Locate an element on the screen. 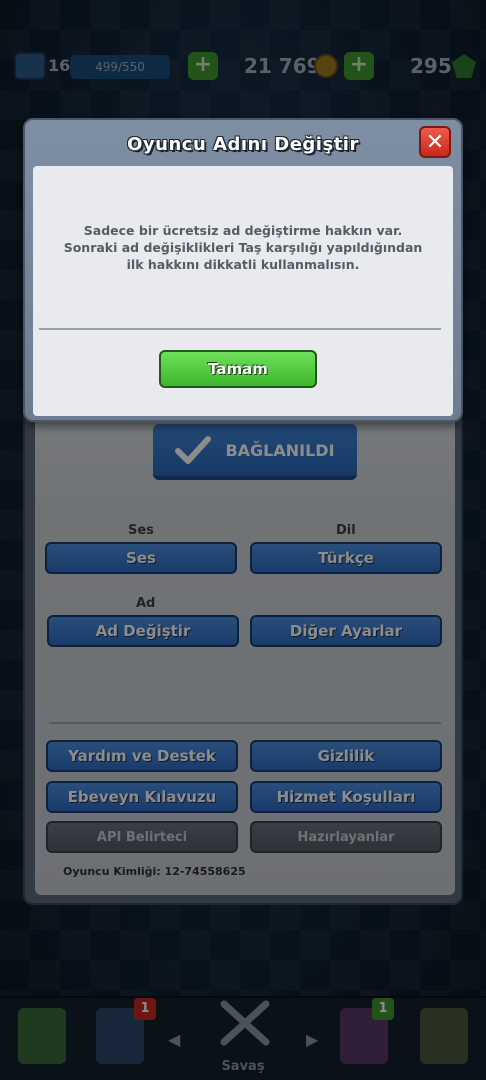 This screenshot has height=1080, width=486. modal-title: Oyuncu Adını Değiştir is located at coordinates (243, 144).